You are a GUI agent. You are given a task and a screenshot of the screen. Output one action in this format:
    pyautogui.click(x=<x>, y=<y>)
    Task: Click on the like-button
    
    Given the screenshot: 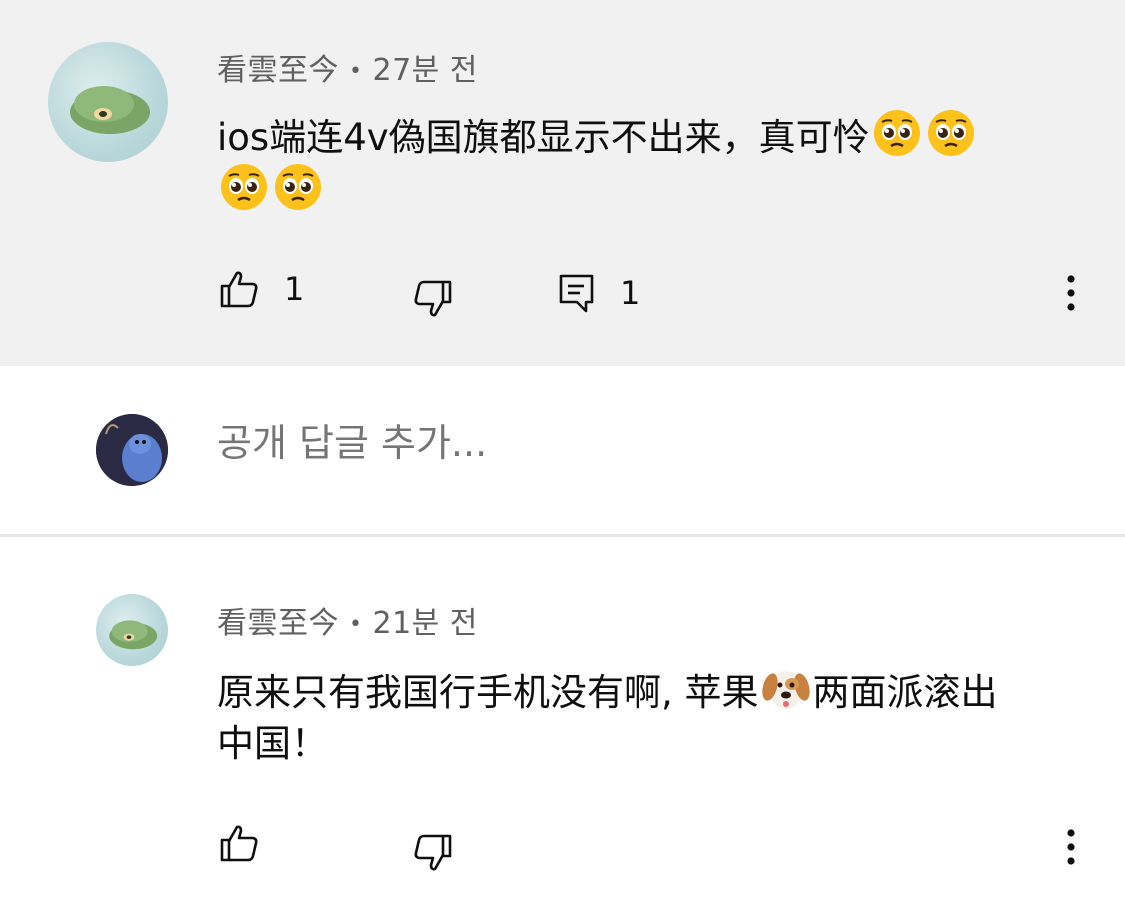 What is the action you would take?
    pyautogui.click(x=239, y=843)
    